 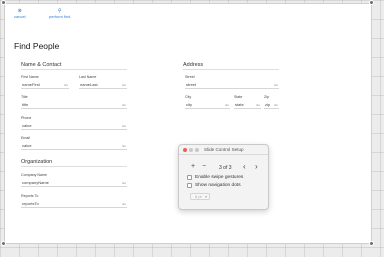 I want to click on zip-value: zip, so click(x=268, y=104).